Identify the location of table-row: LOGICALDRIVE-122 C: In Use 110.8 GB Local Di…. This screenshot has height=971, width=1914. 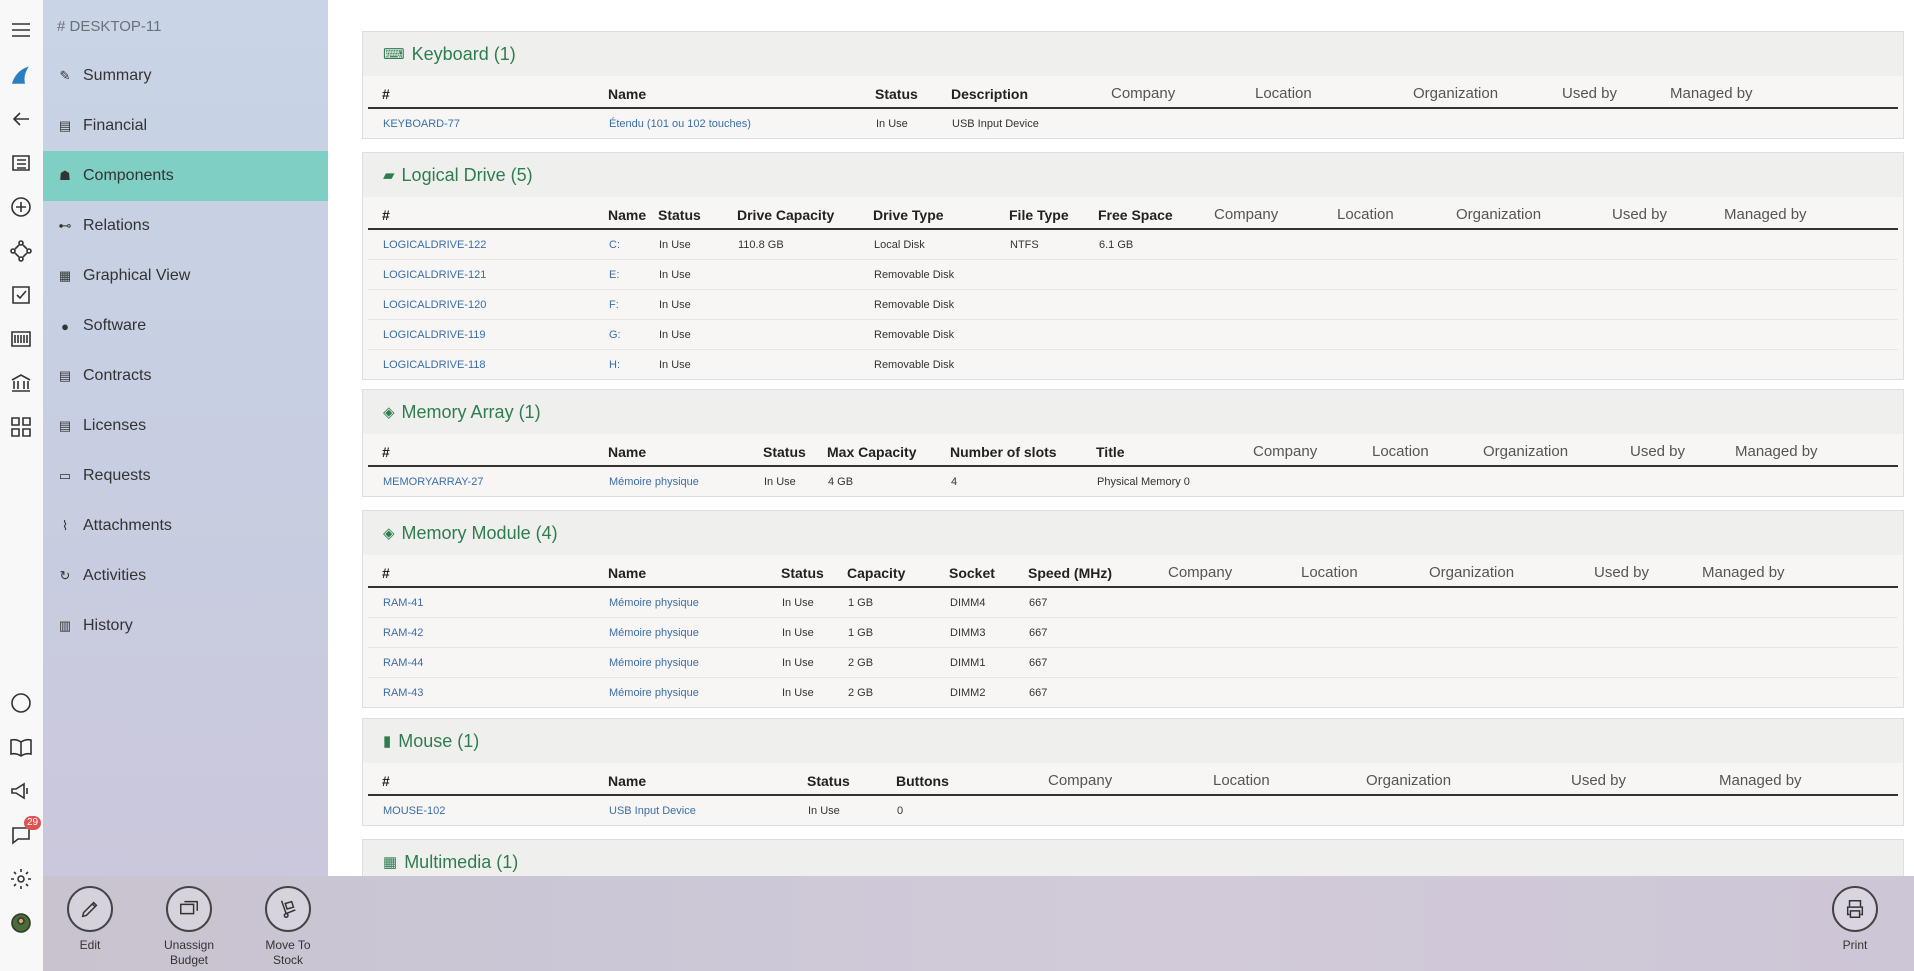
(1133, 245).